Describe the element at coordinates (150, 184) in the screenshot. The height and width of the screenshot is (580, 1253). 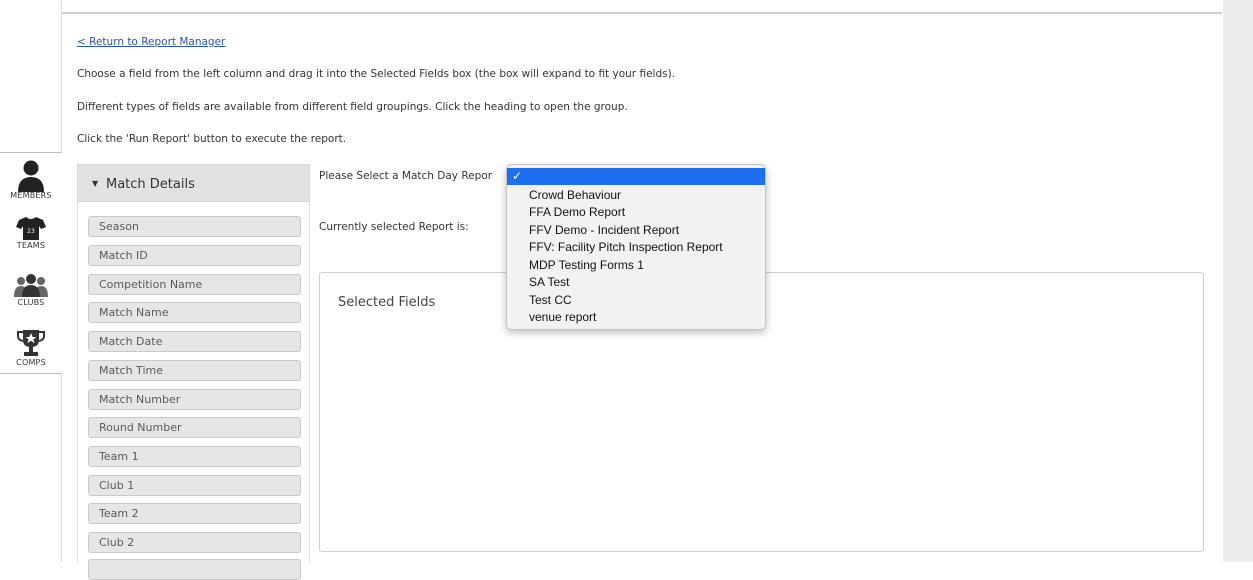
I see `group-title: Match Details` at that location.